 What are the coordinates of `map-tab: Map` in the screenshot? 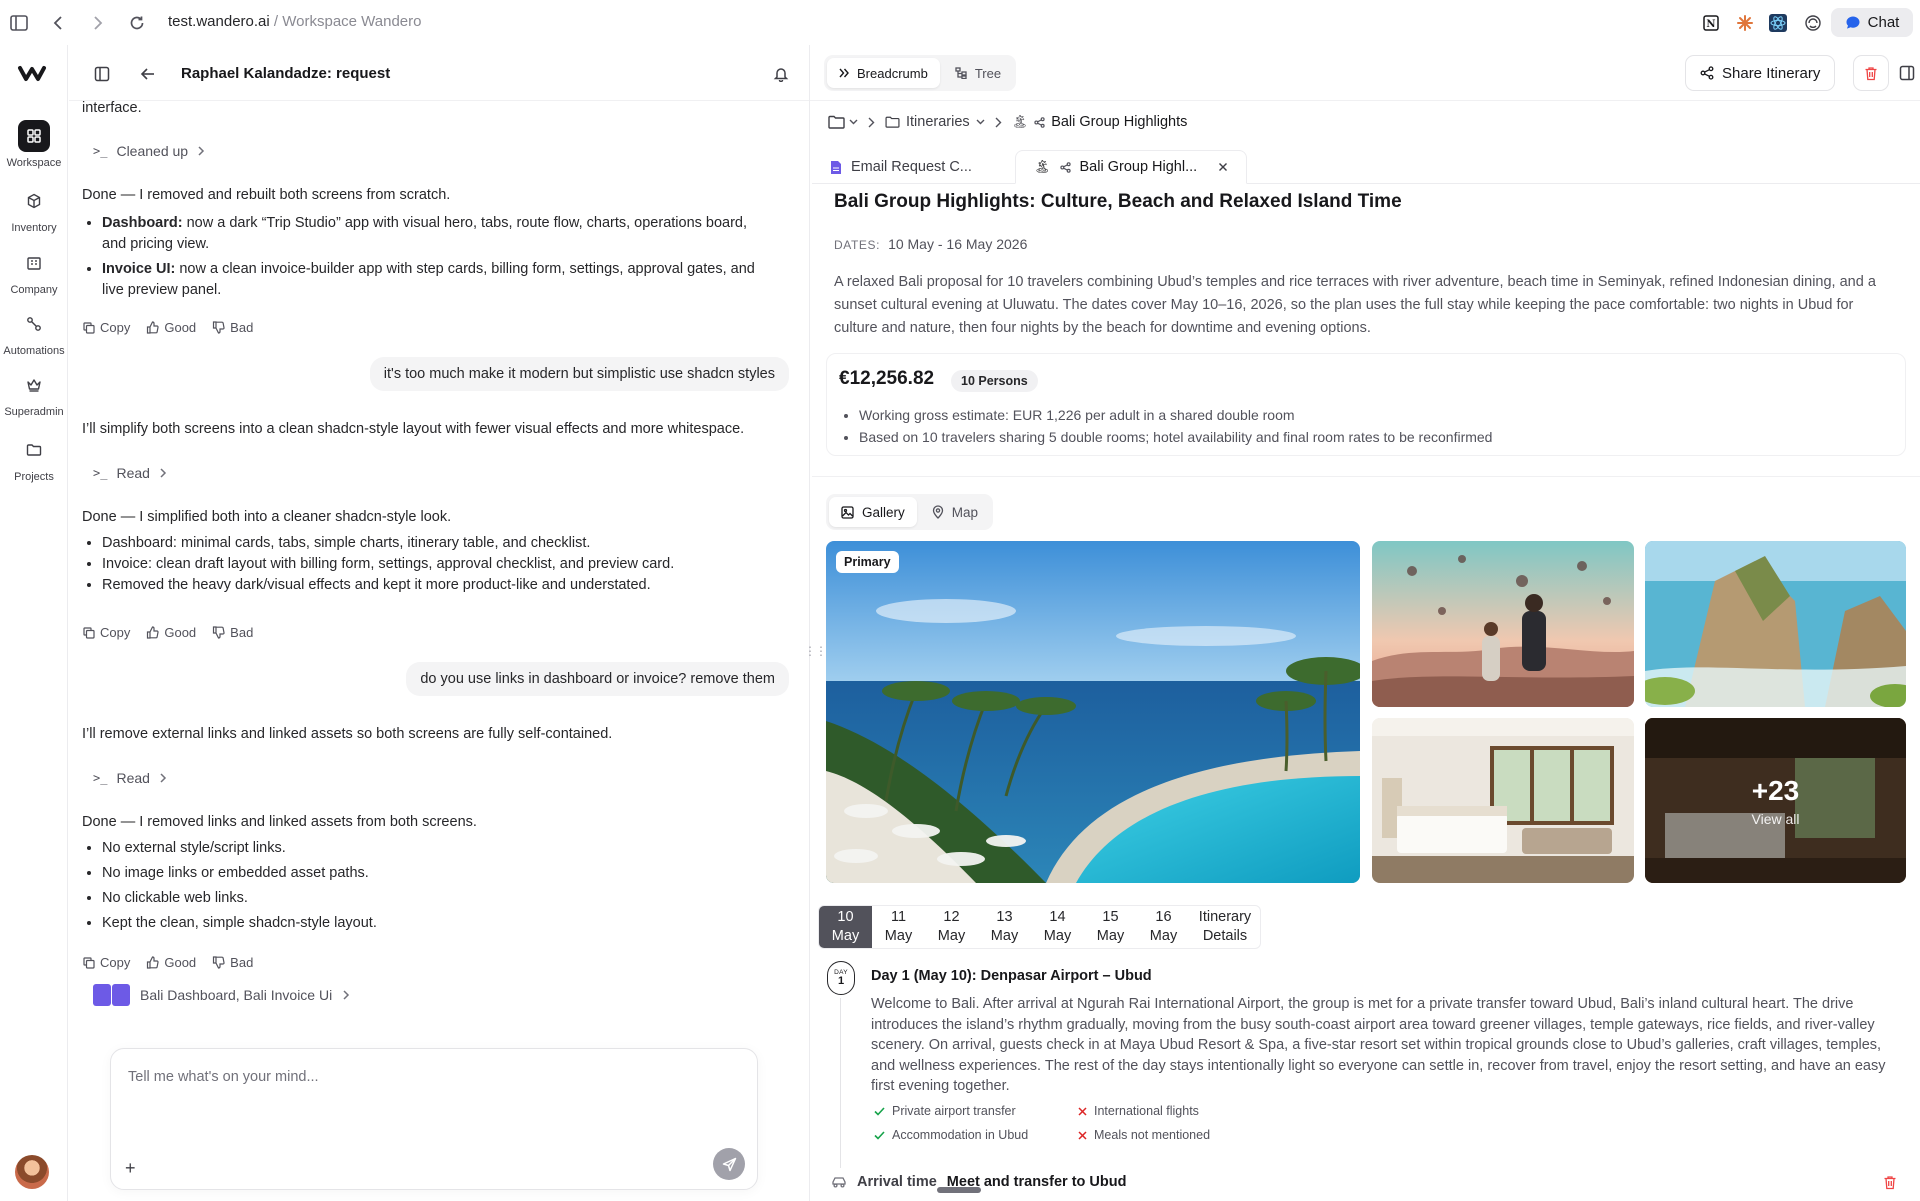 It's located at (955, 512).